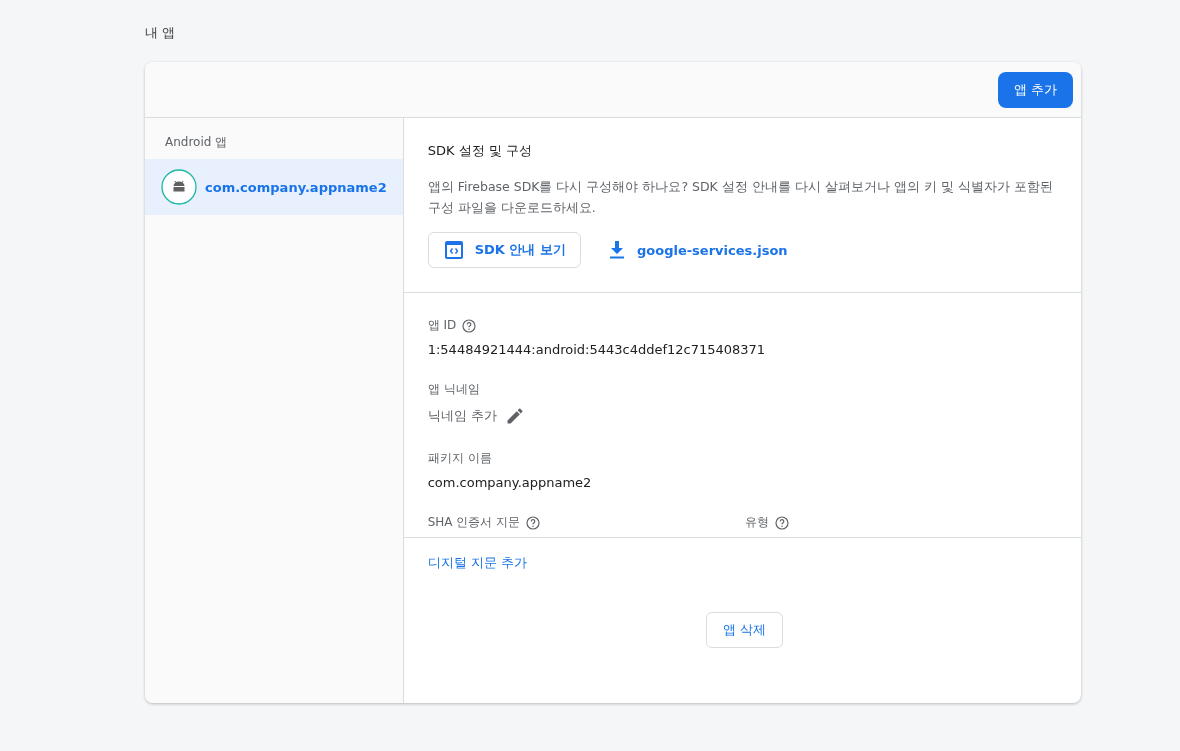 Image resolution: width=1180 pixels, height=751 pixels. What do you see at coordinates (453, 389) in the screenshot?
I see `field-label: 앱 닉네임` at bounding box center [453, 389].